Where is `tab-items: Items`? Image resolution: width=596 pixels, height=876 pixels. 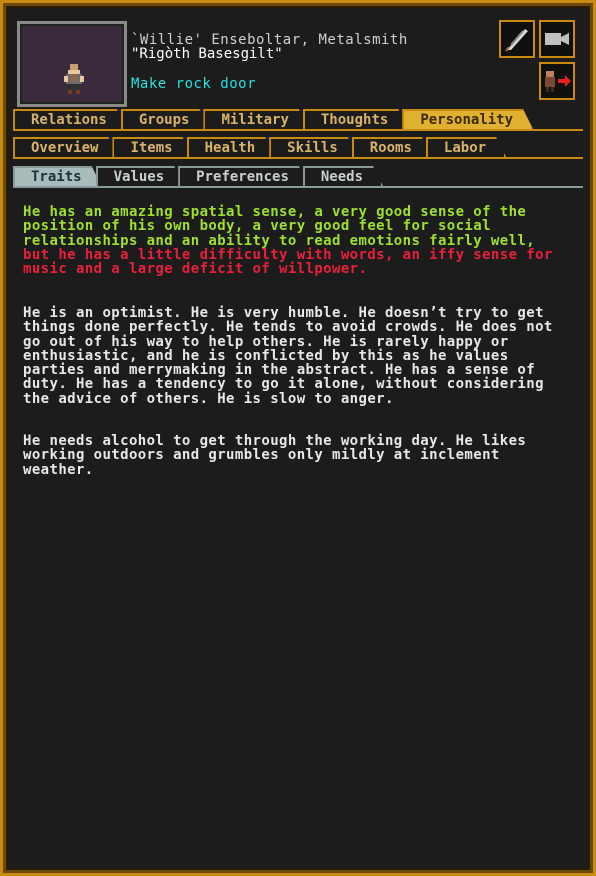 tab-items: Items is located at coordinates (152, 147).